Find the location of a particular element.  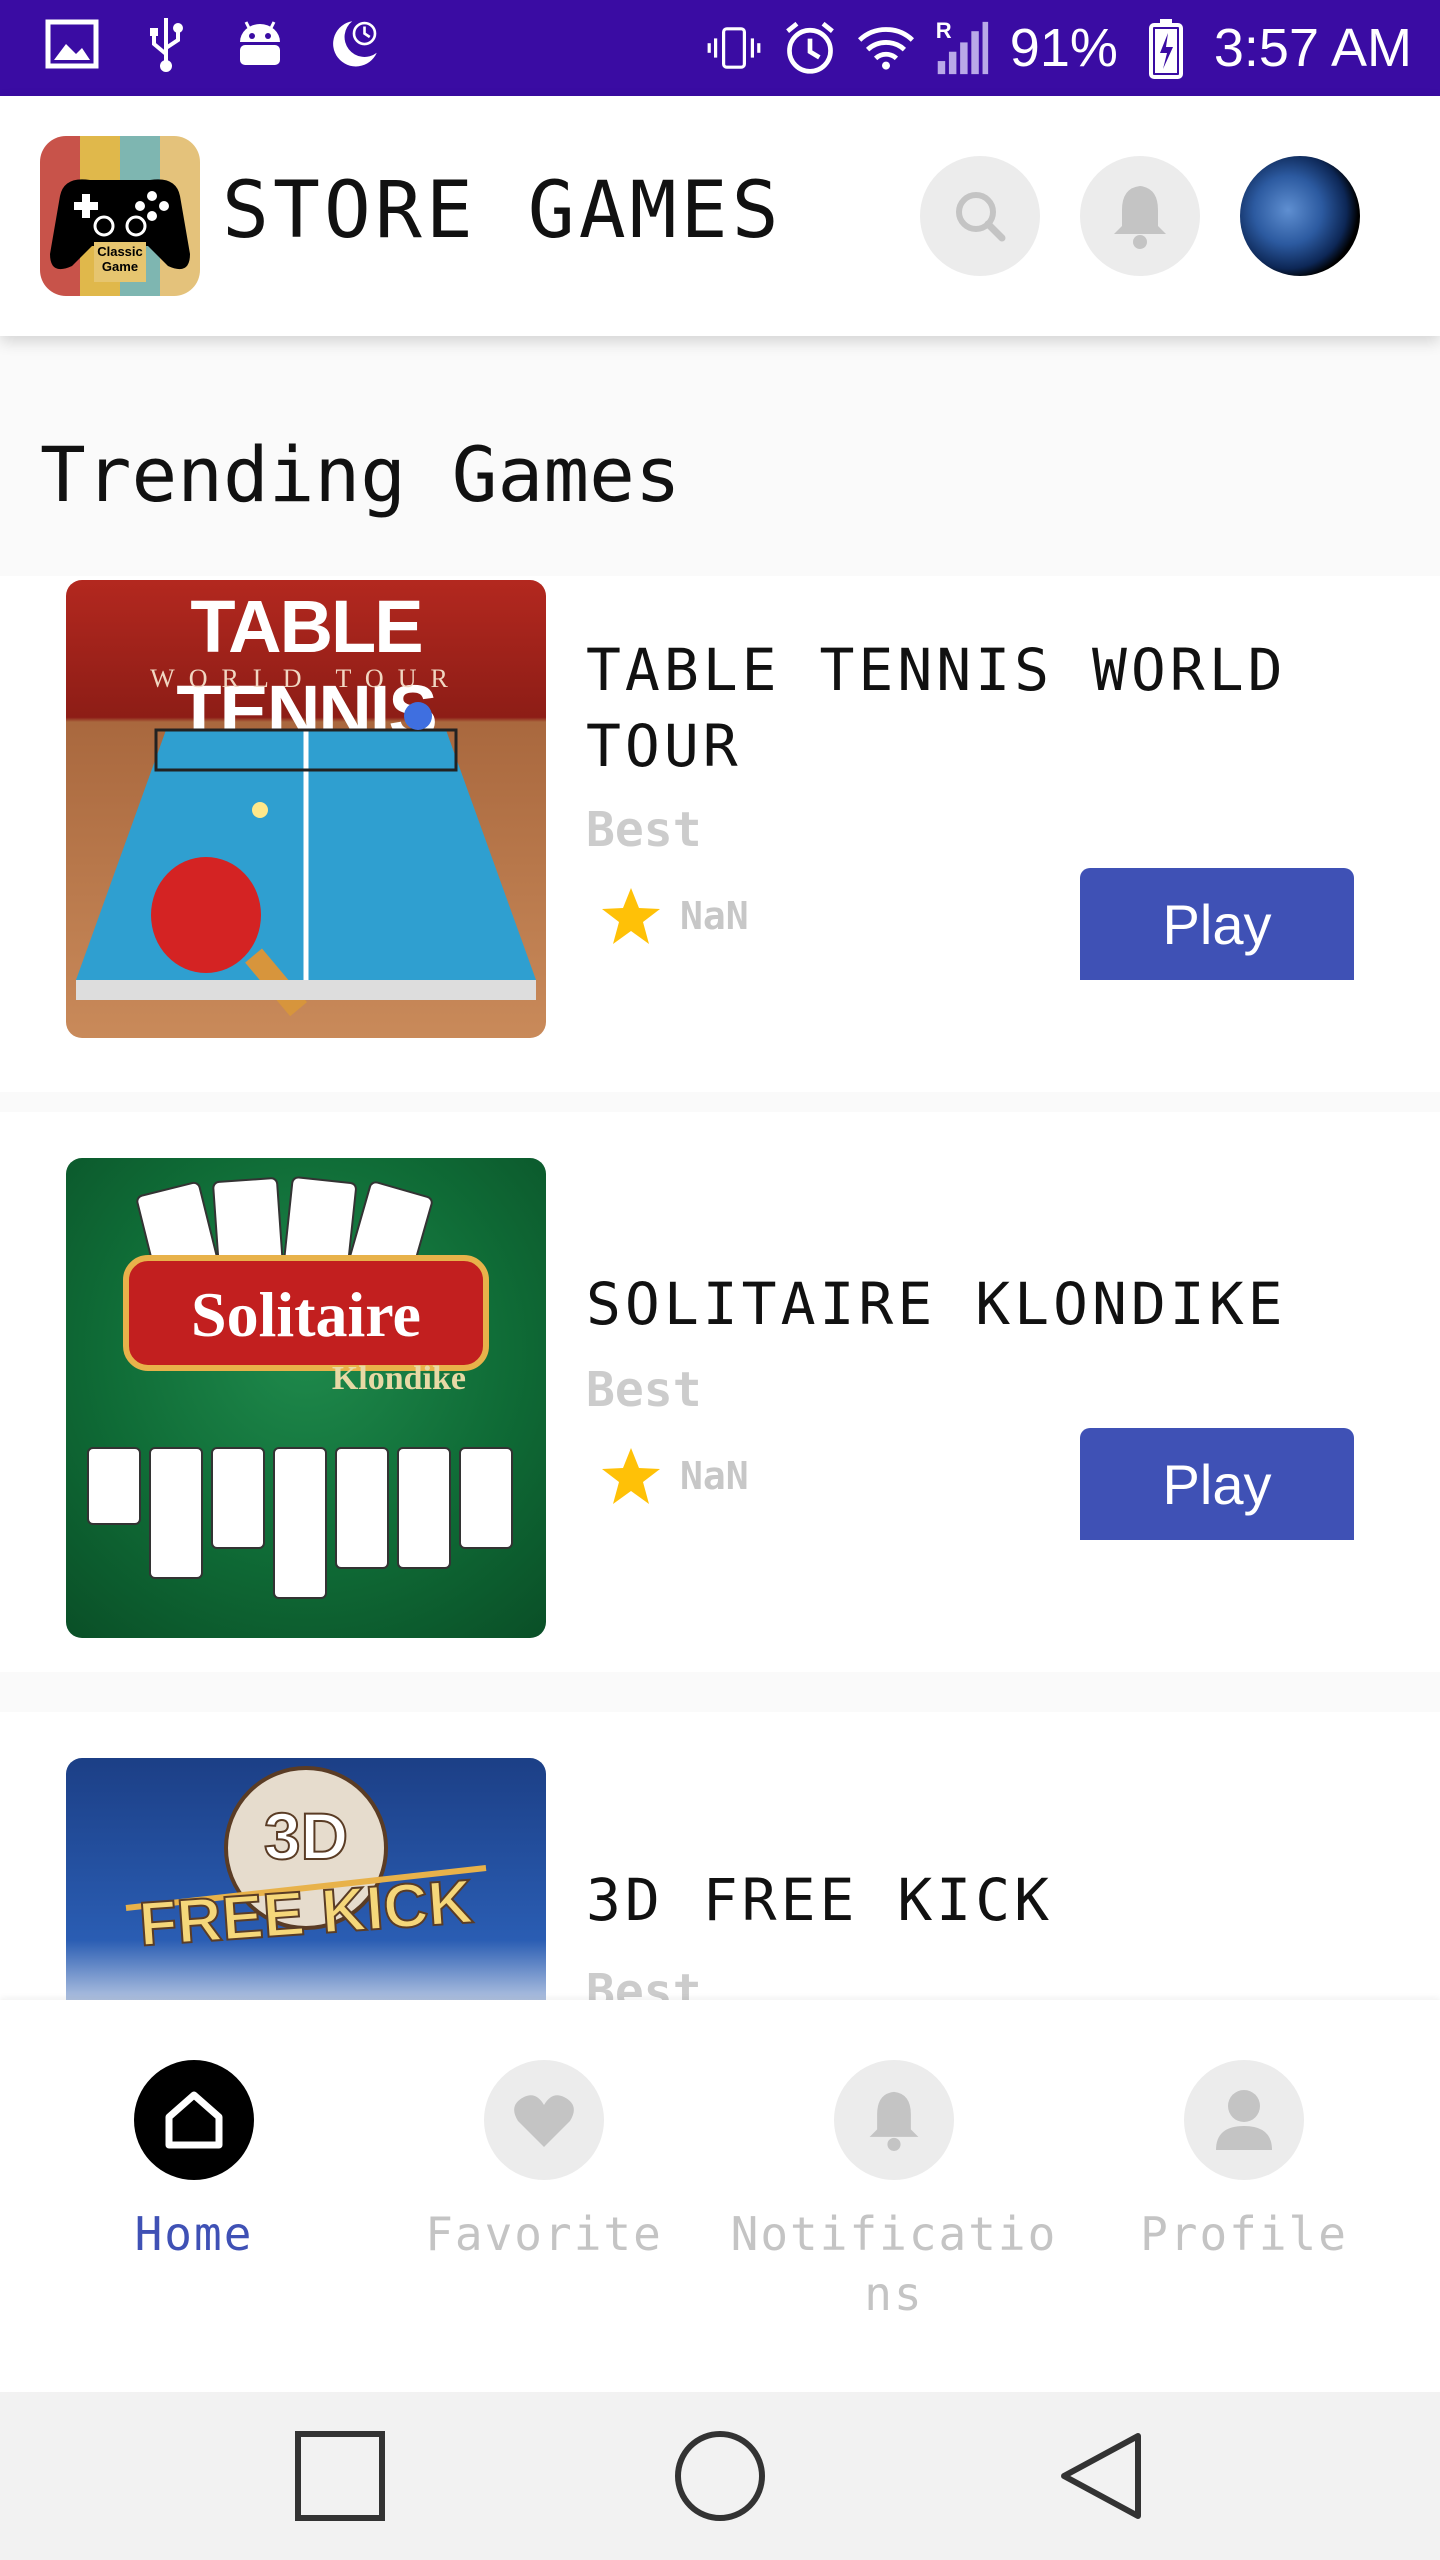

system-navigation-bar is located at coordinates (720, 2476).